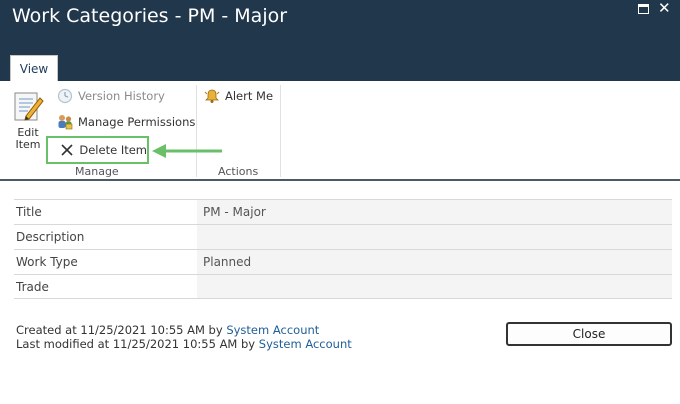  What do you see at coordinates (137, 122) in the screenshot?
I see `manage-permissions-label: Manage Permissions` at bounding box center [137, 122].